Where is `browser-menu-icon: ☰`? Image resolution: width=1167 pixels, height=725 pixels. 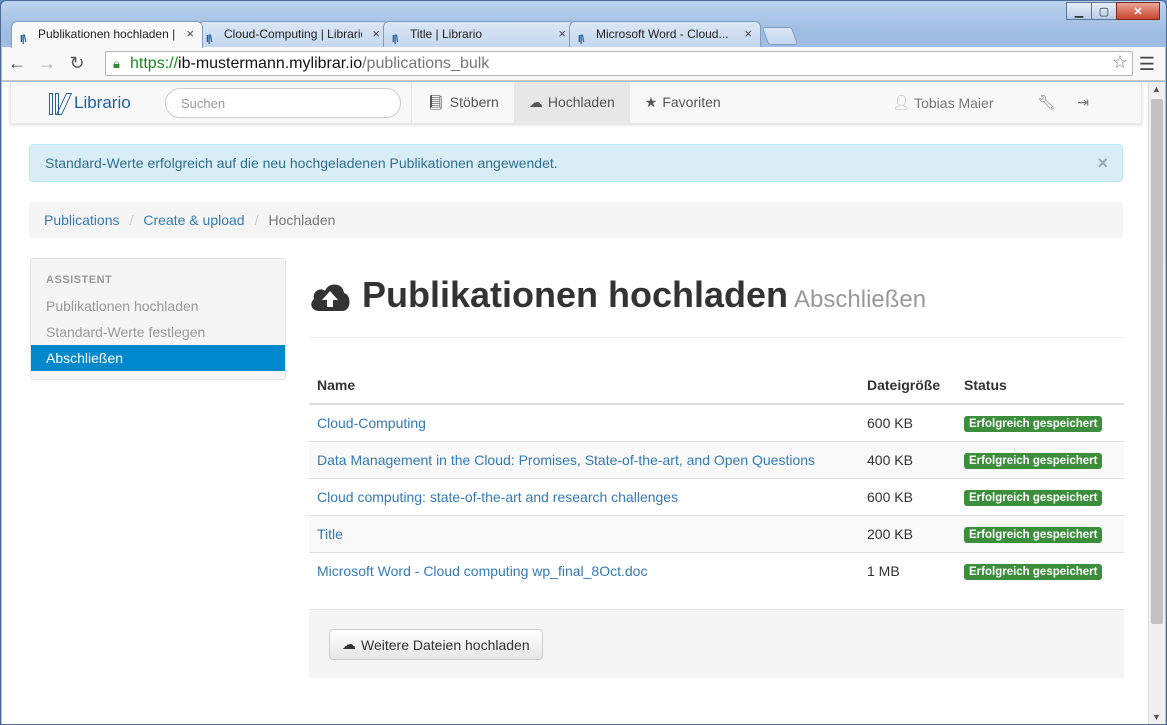
browser-menu-icon: ☰ is located at coordinates (1147, 64).